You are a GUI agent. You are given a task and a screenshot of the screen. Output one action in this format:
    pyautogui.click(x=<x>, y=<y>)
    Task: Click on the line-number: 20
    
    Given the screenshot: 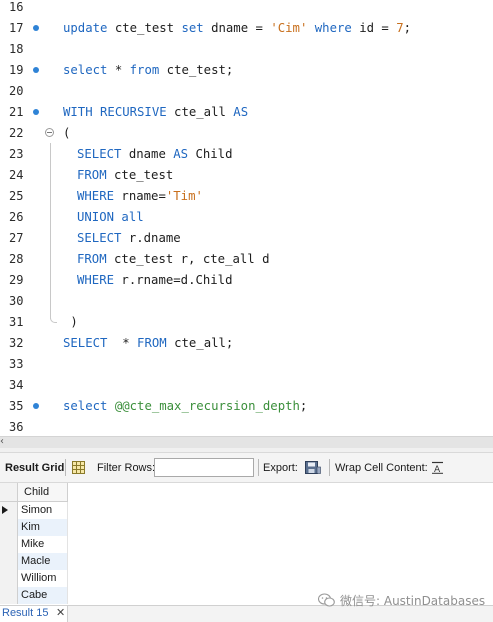 What is the action you would take?
    pyautogui.click(x=16, y=91)
    